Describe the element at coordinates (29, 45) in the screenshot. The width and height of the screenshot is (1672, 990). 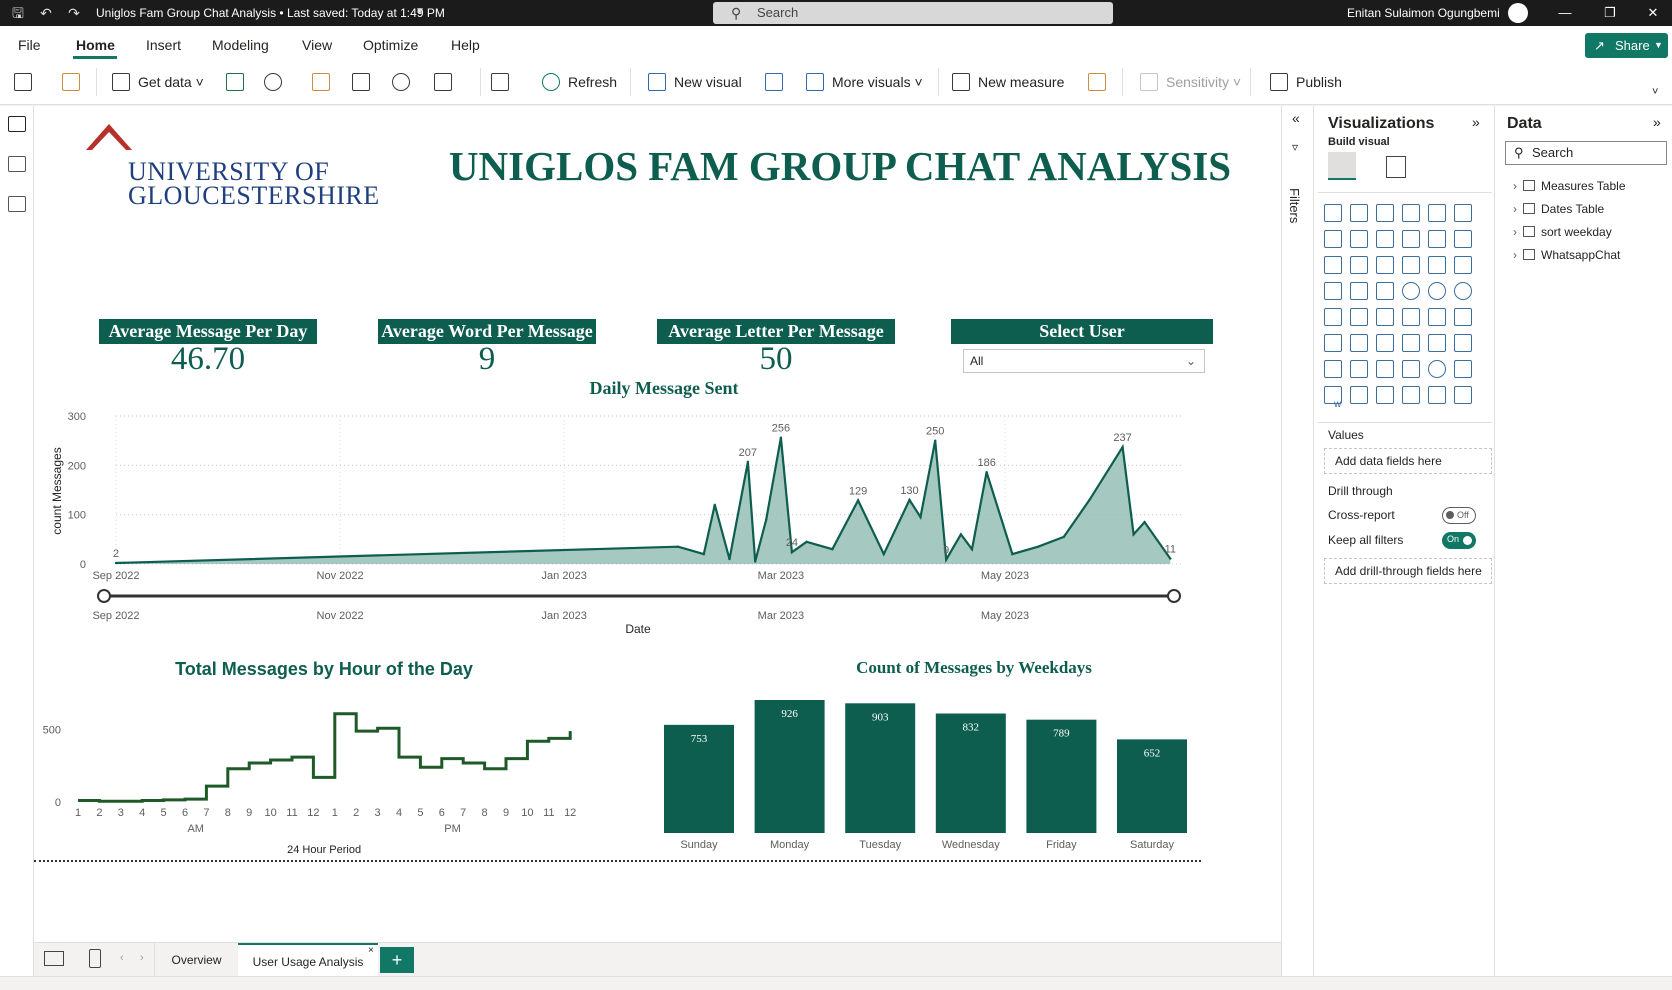
I see `menu-file: File` at that location.